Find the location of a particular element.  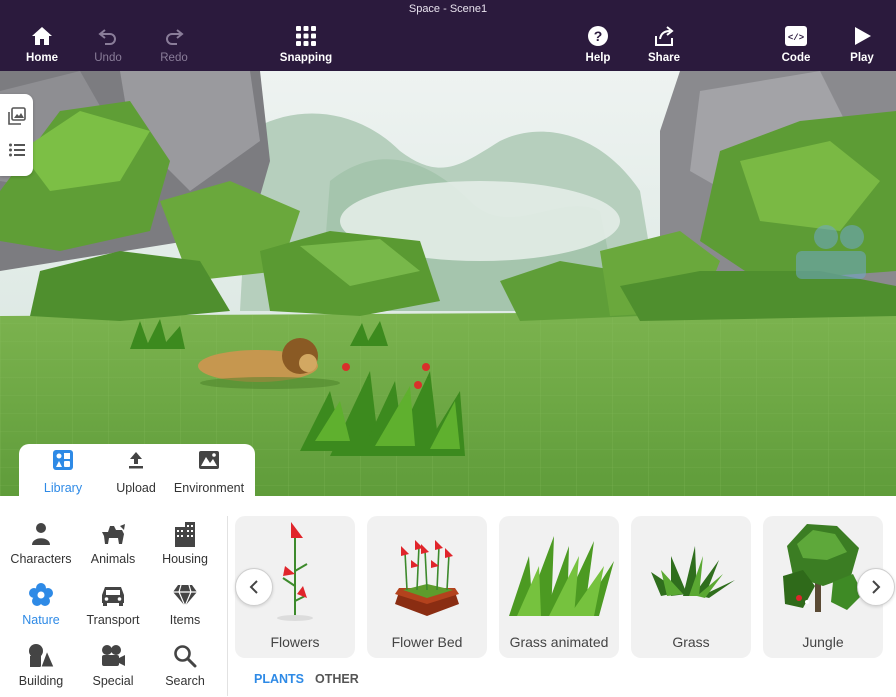

tab-environment-label: Environment is located at coordinates (209, 488).